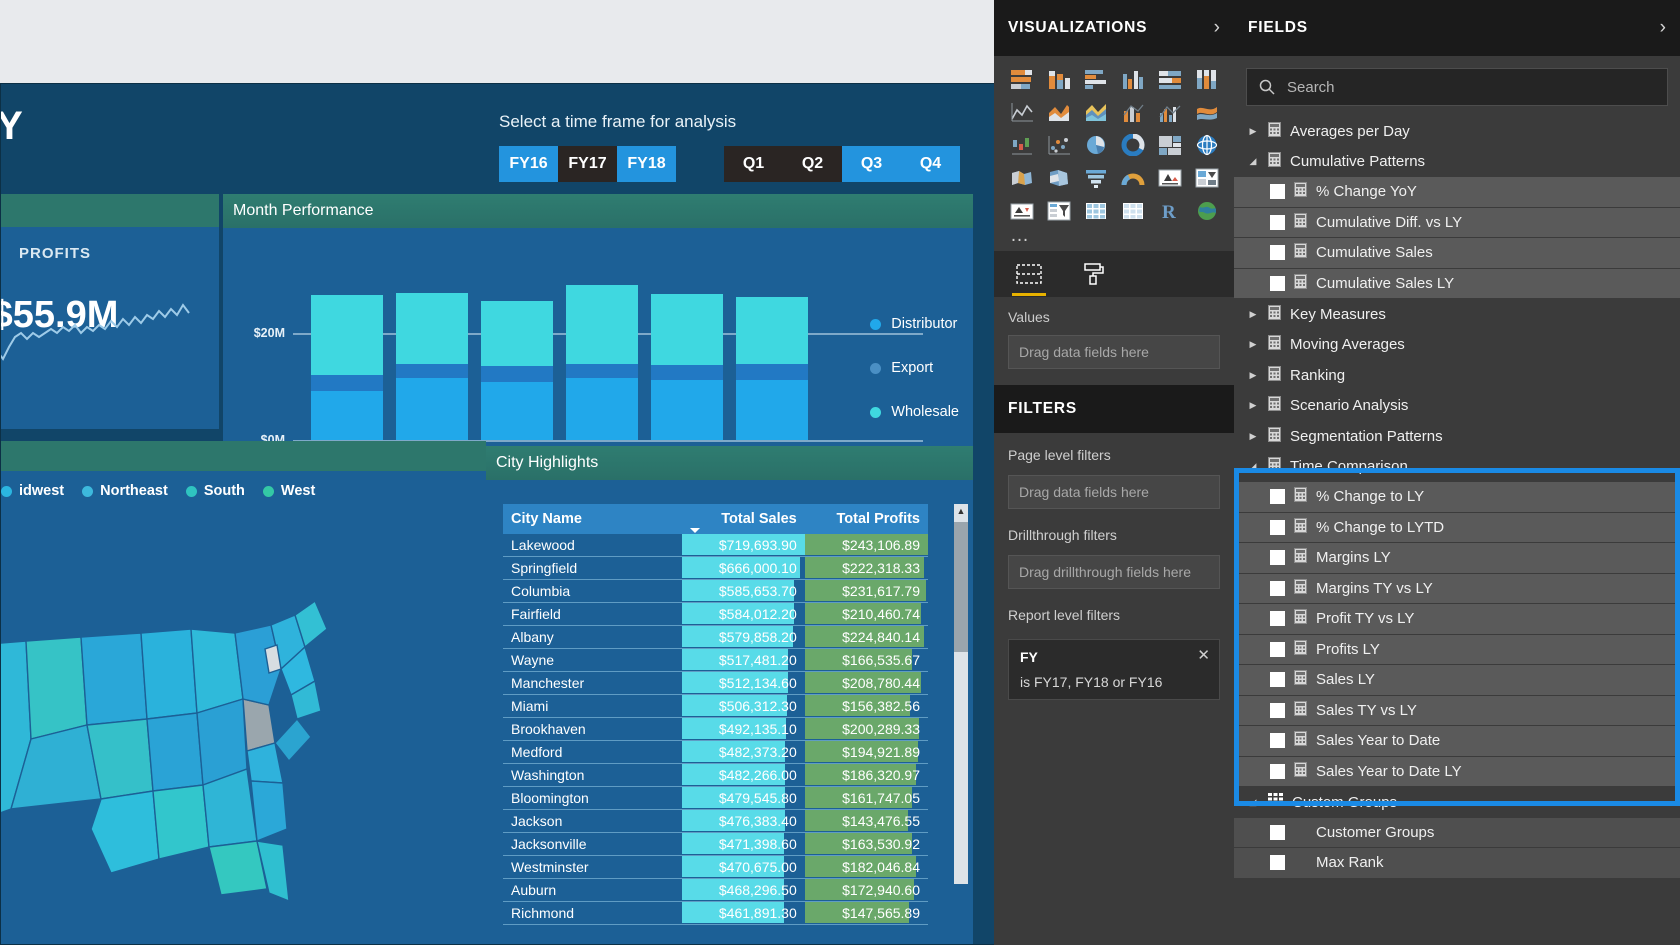 The height and width of the screenshot is (945, 1680). What do you see at coordinates (169, 674) in the screenshot?
I see `map-region-upper-midwest` at bounding box center [169, 674].